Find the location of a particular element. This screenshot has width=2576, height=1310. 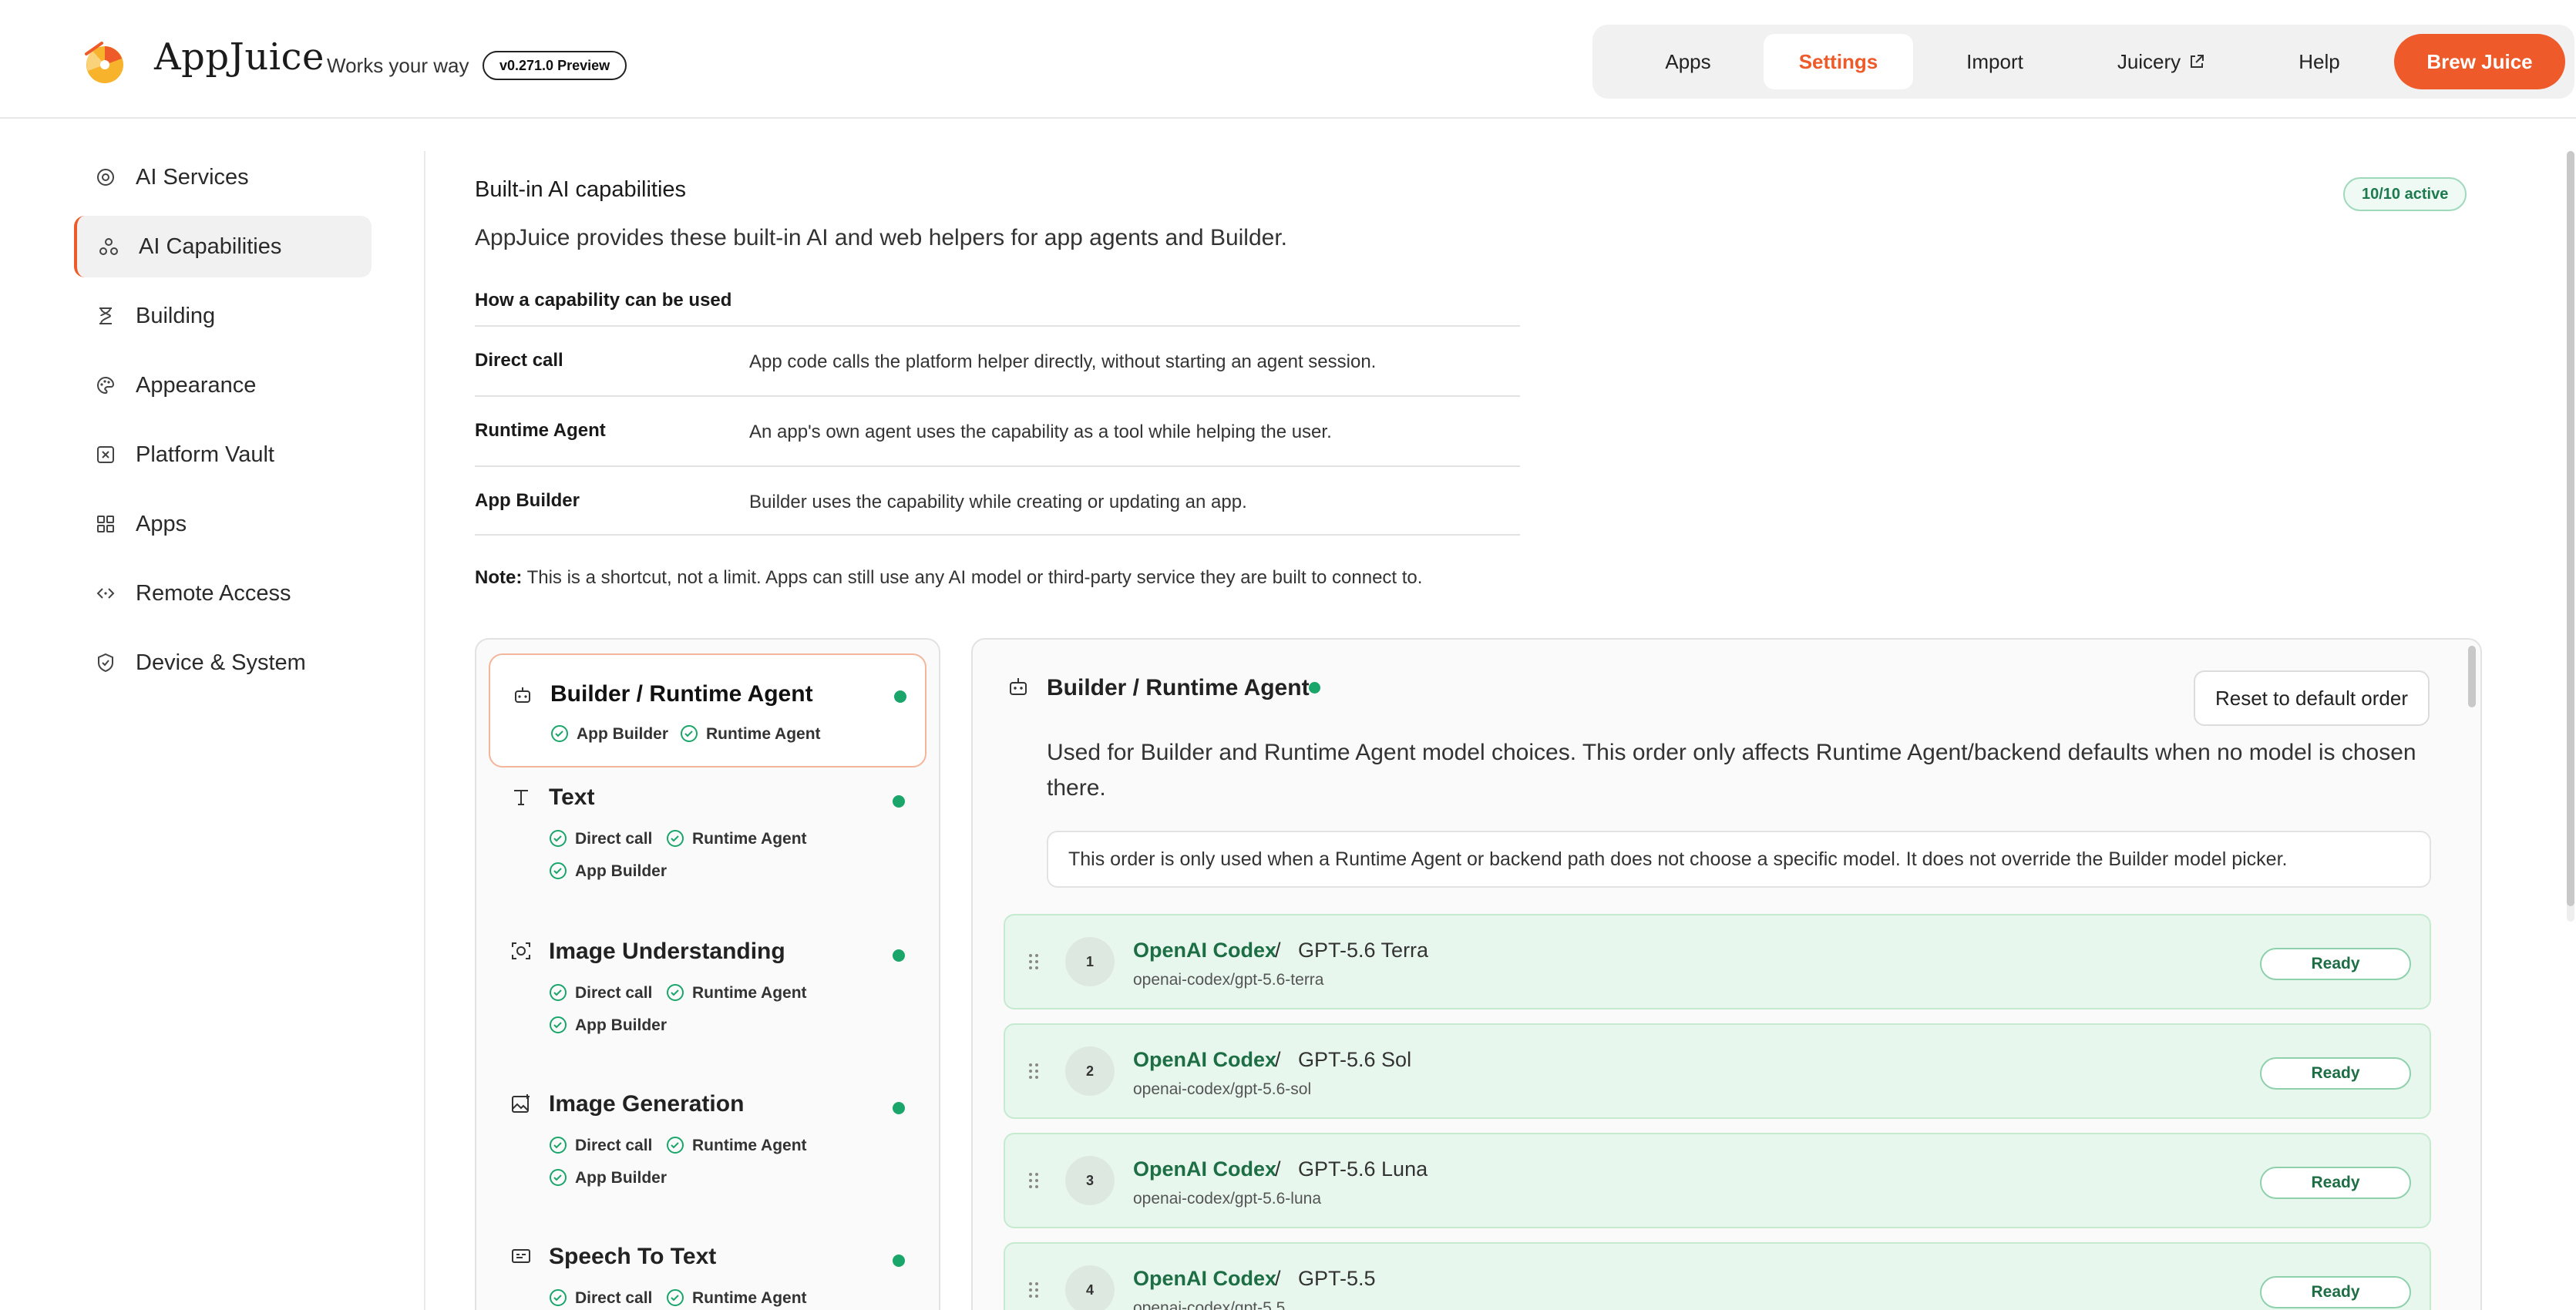

usage-key: Runtime Agent is located at coordinates (540, 430).